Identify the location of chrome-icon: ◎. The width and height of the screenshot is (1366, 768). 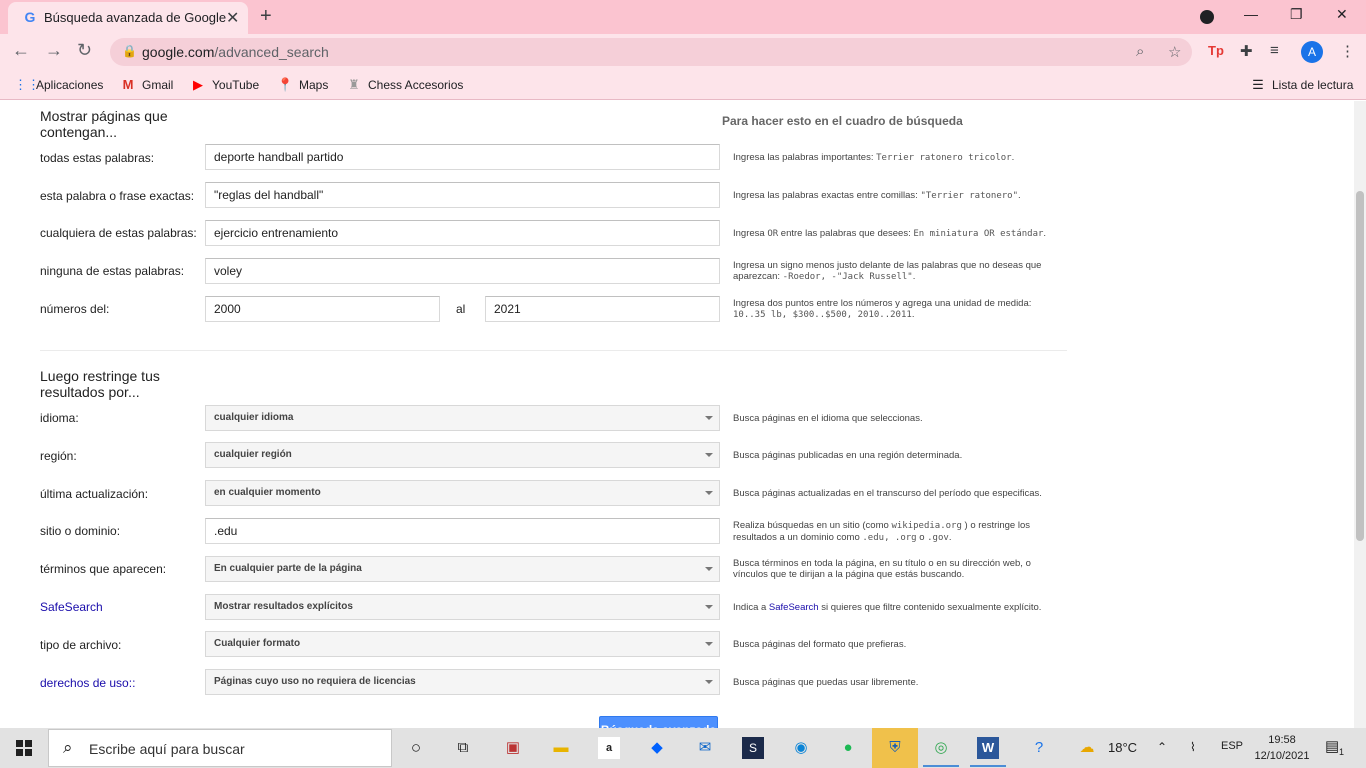
(941, 748).